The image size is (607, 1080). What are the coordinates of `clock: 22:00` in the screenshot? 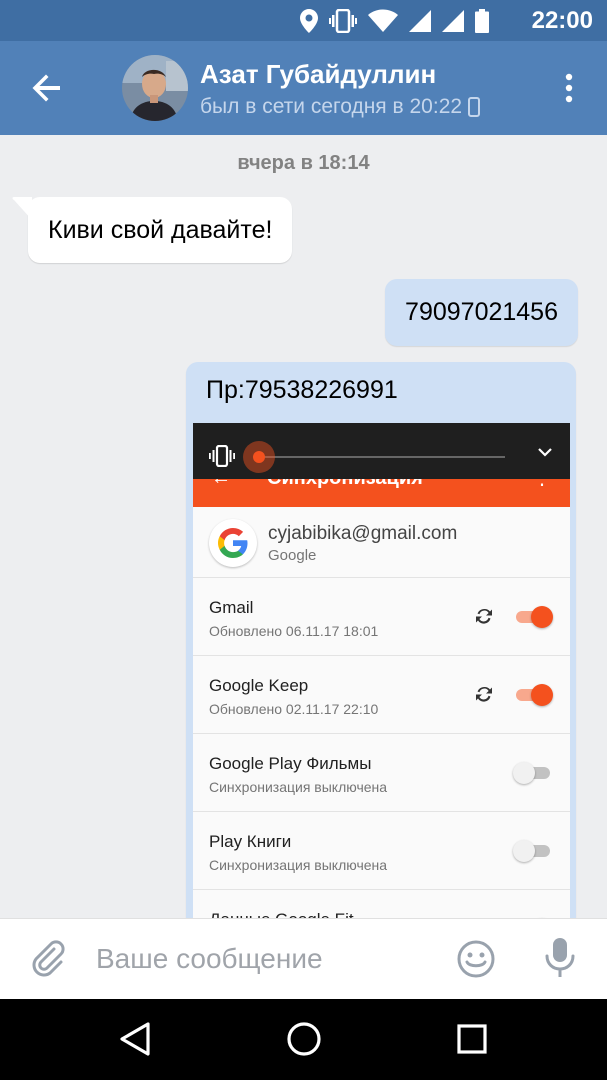 It's located at (562, 20).